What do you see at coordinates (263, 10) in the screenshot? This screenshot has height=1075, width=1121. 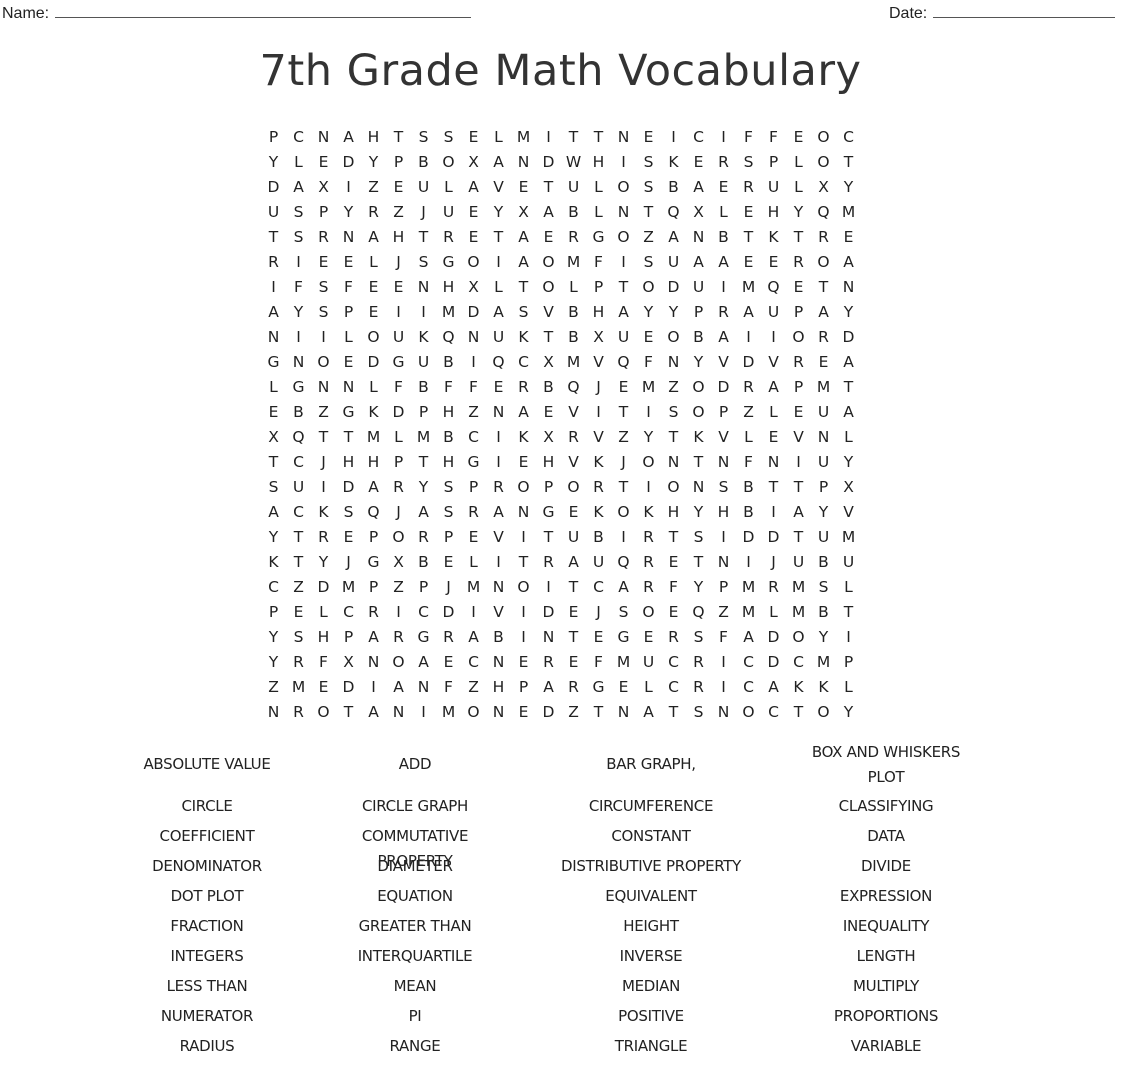 I see `name-blank-line` at bounding box center [263, 10].